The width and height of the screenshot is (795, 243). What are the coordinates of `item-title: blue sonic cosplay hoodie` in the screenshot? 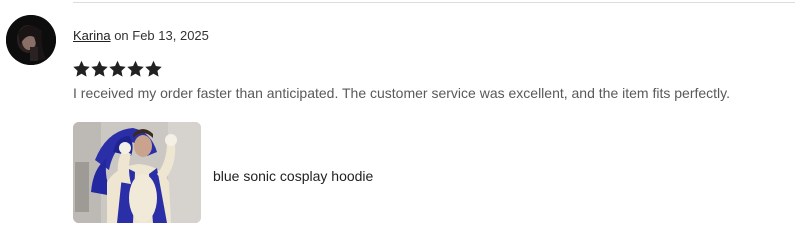 It's located at (293, 176).